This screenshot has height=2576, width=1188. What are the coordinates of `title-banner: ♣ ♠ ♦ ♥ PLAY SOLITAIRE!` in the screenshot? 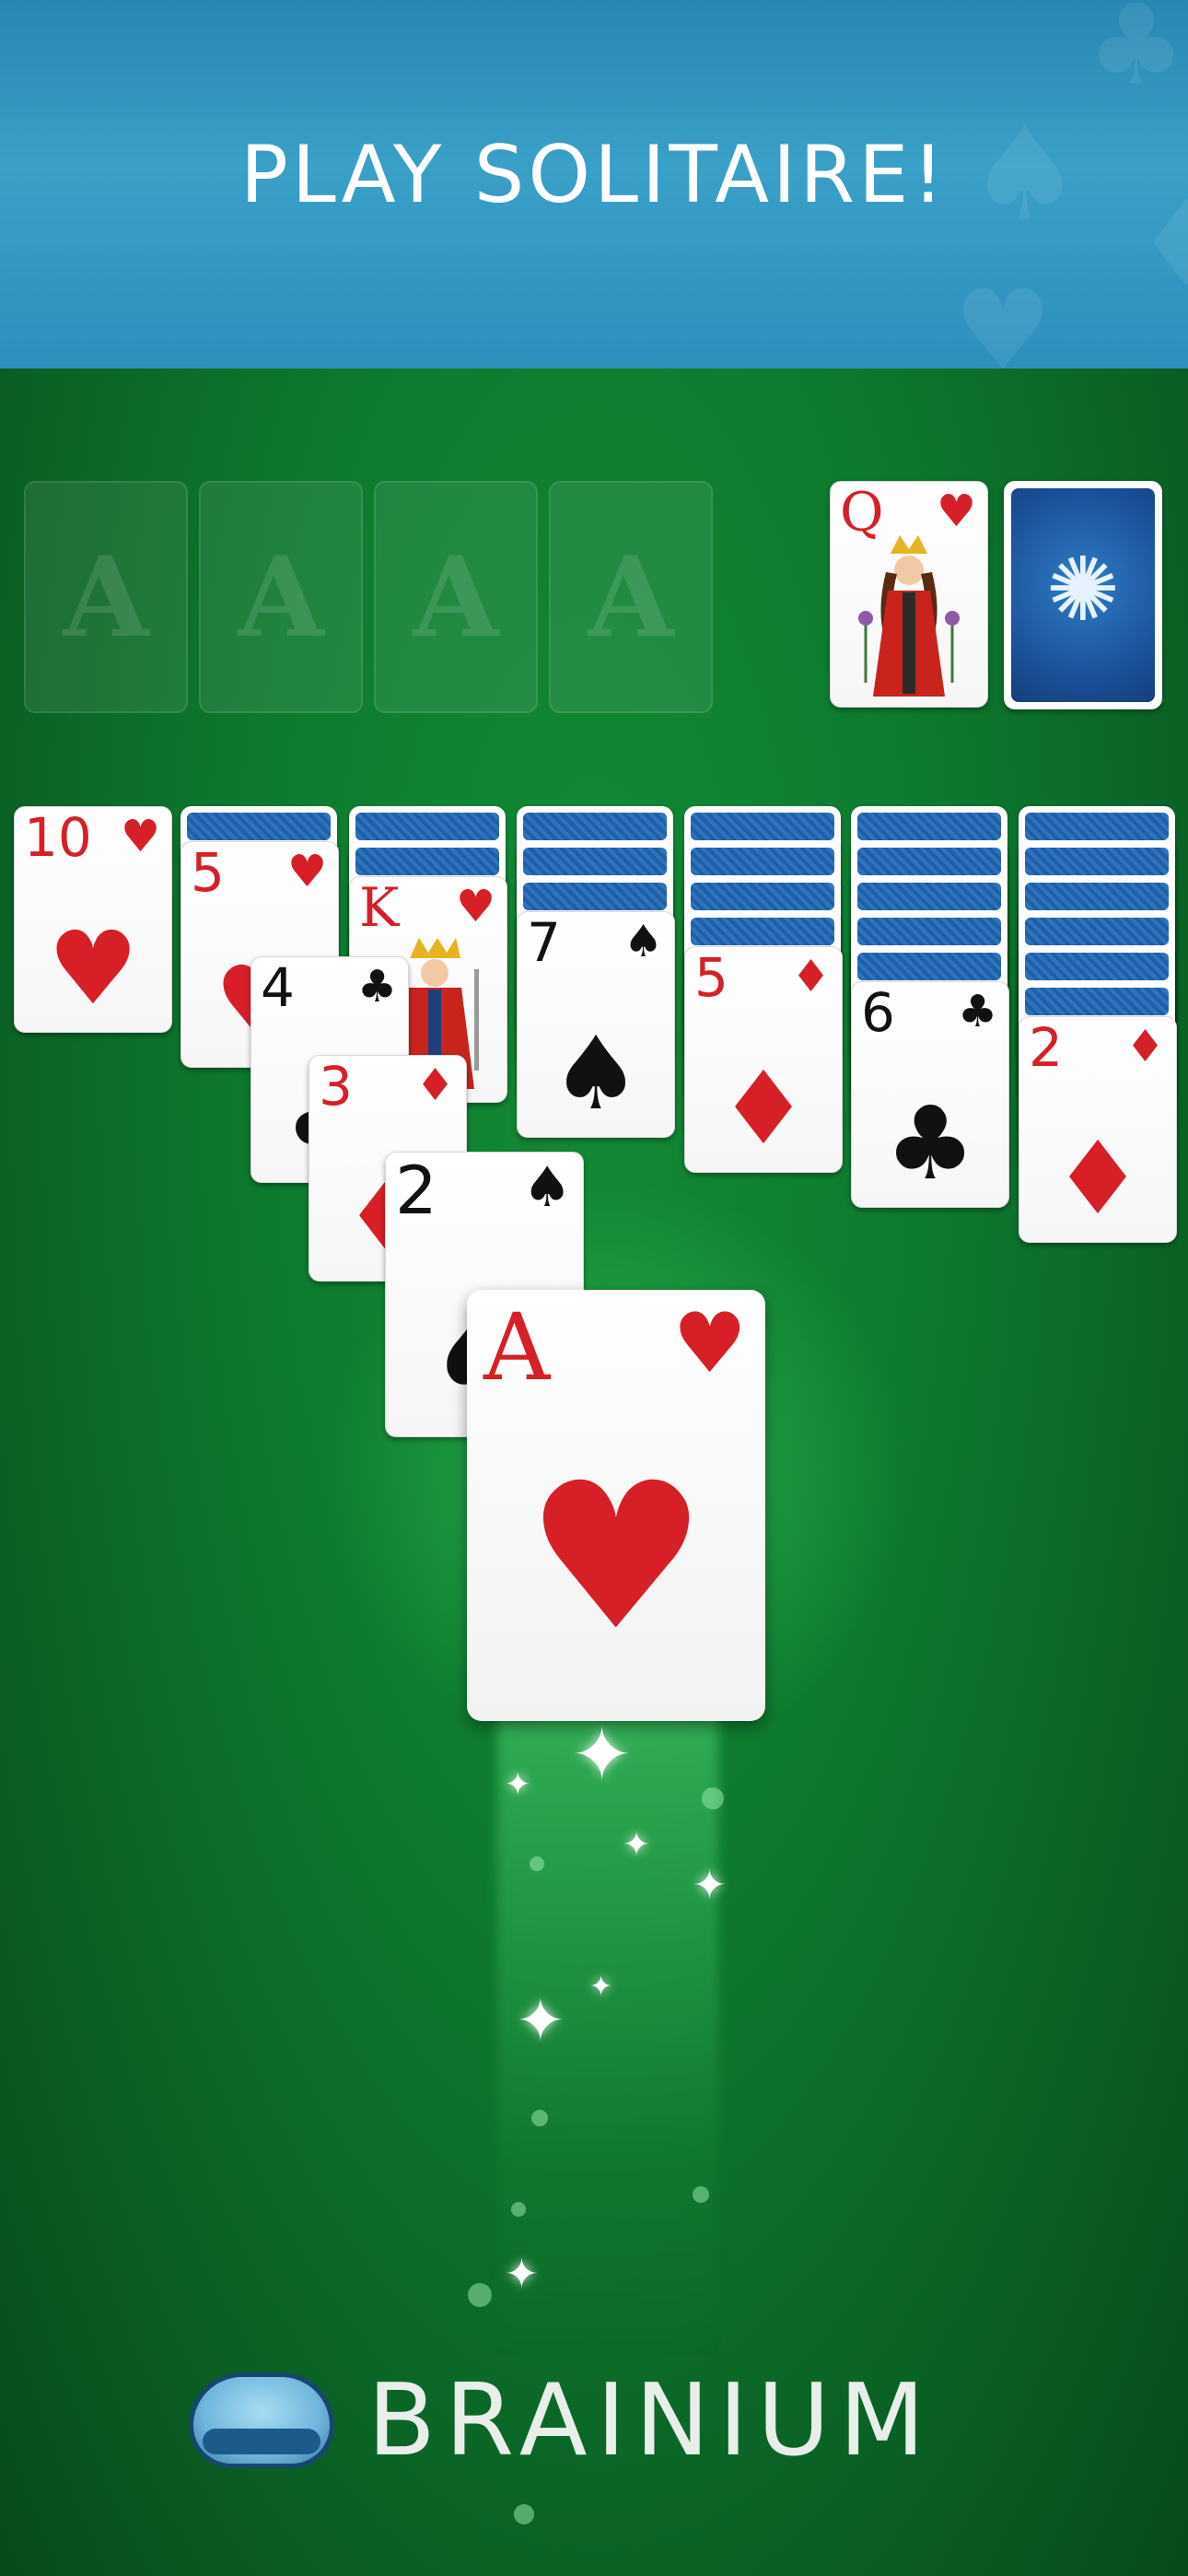 It's located at (594, 184).